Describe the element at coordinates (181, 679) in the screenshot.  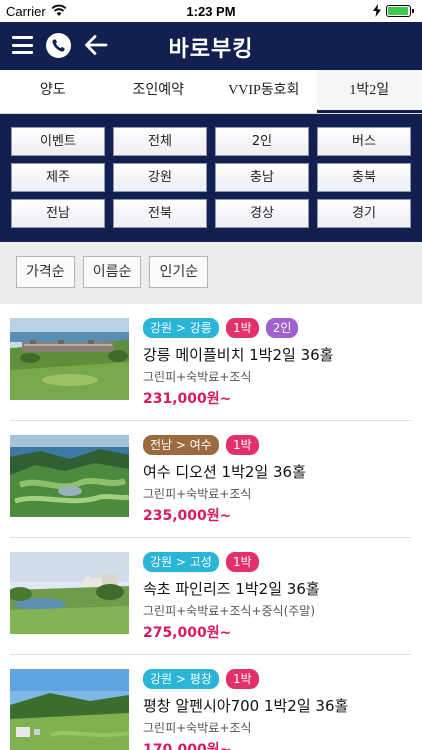
I see `location-badge: 강원 > 평창` at that location.